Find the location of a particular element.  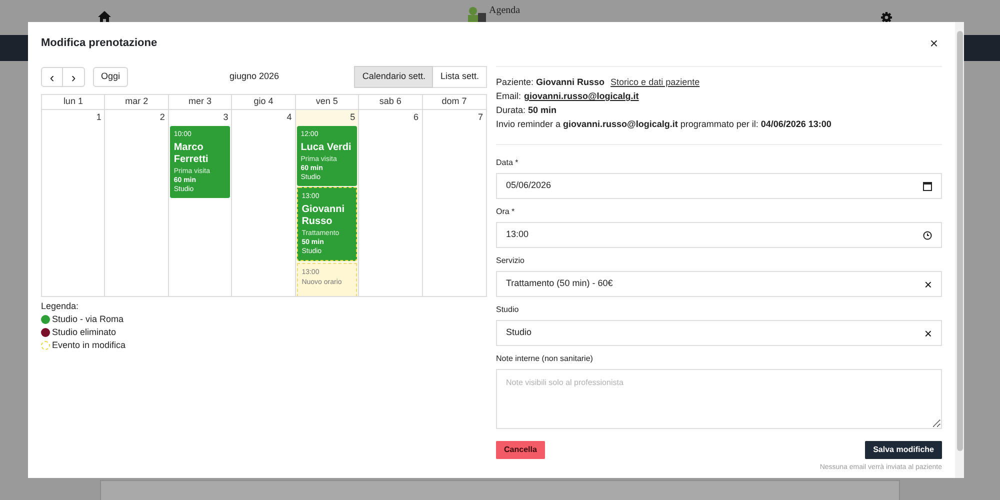

select-field: Studio × is located at coordinates (719, 333).